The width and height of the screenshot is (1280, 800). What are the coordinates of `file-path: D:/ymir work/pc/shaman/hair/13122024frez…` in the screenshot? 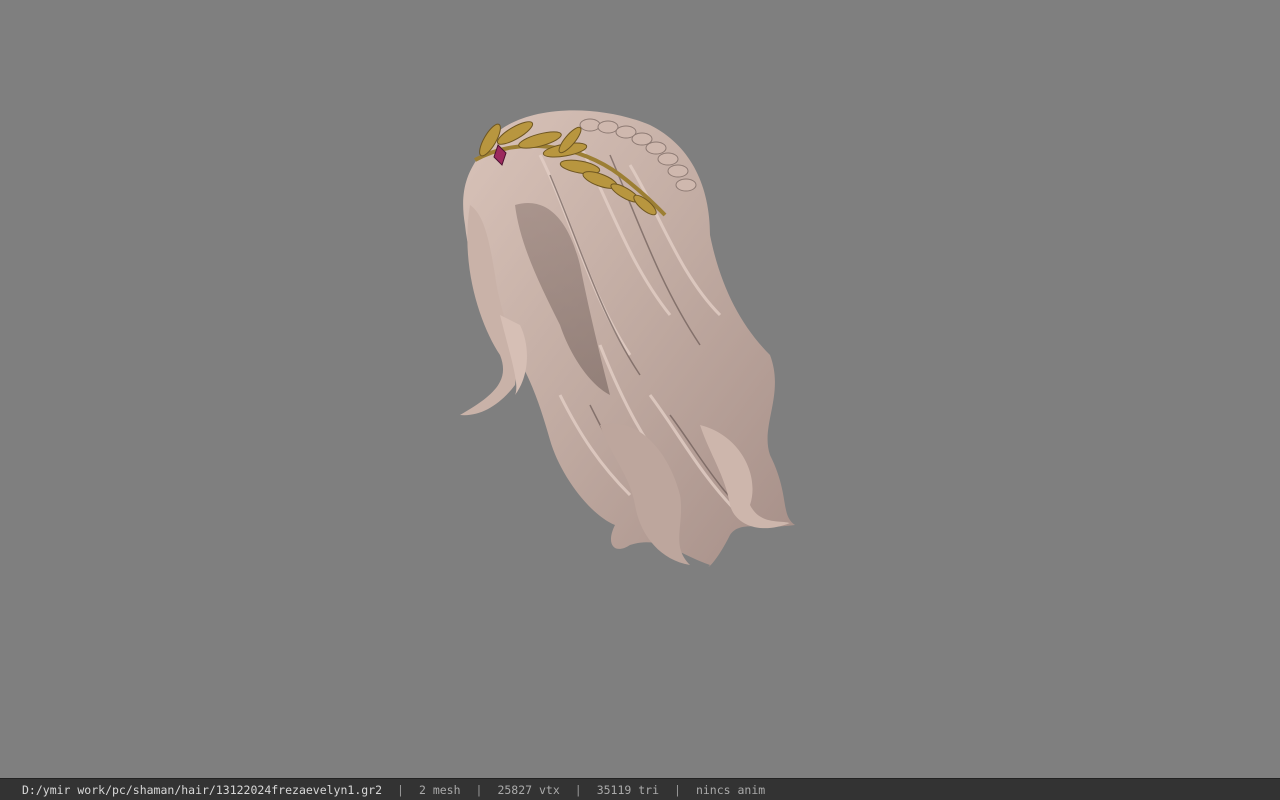 It's located at (202, 789).